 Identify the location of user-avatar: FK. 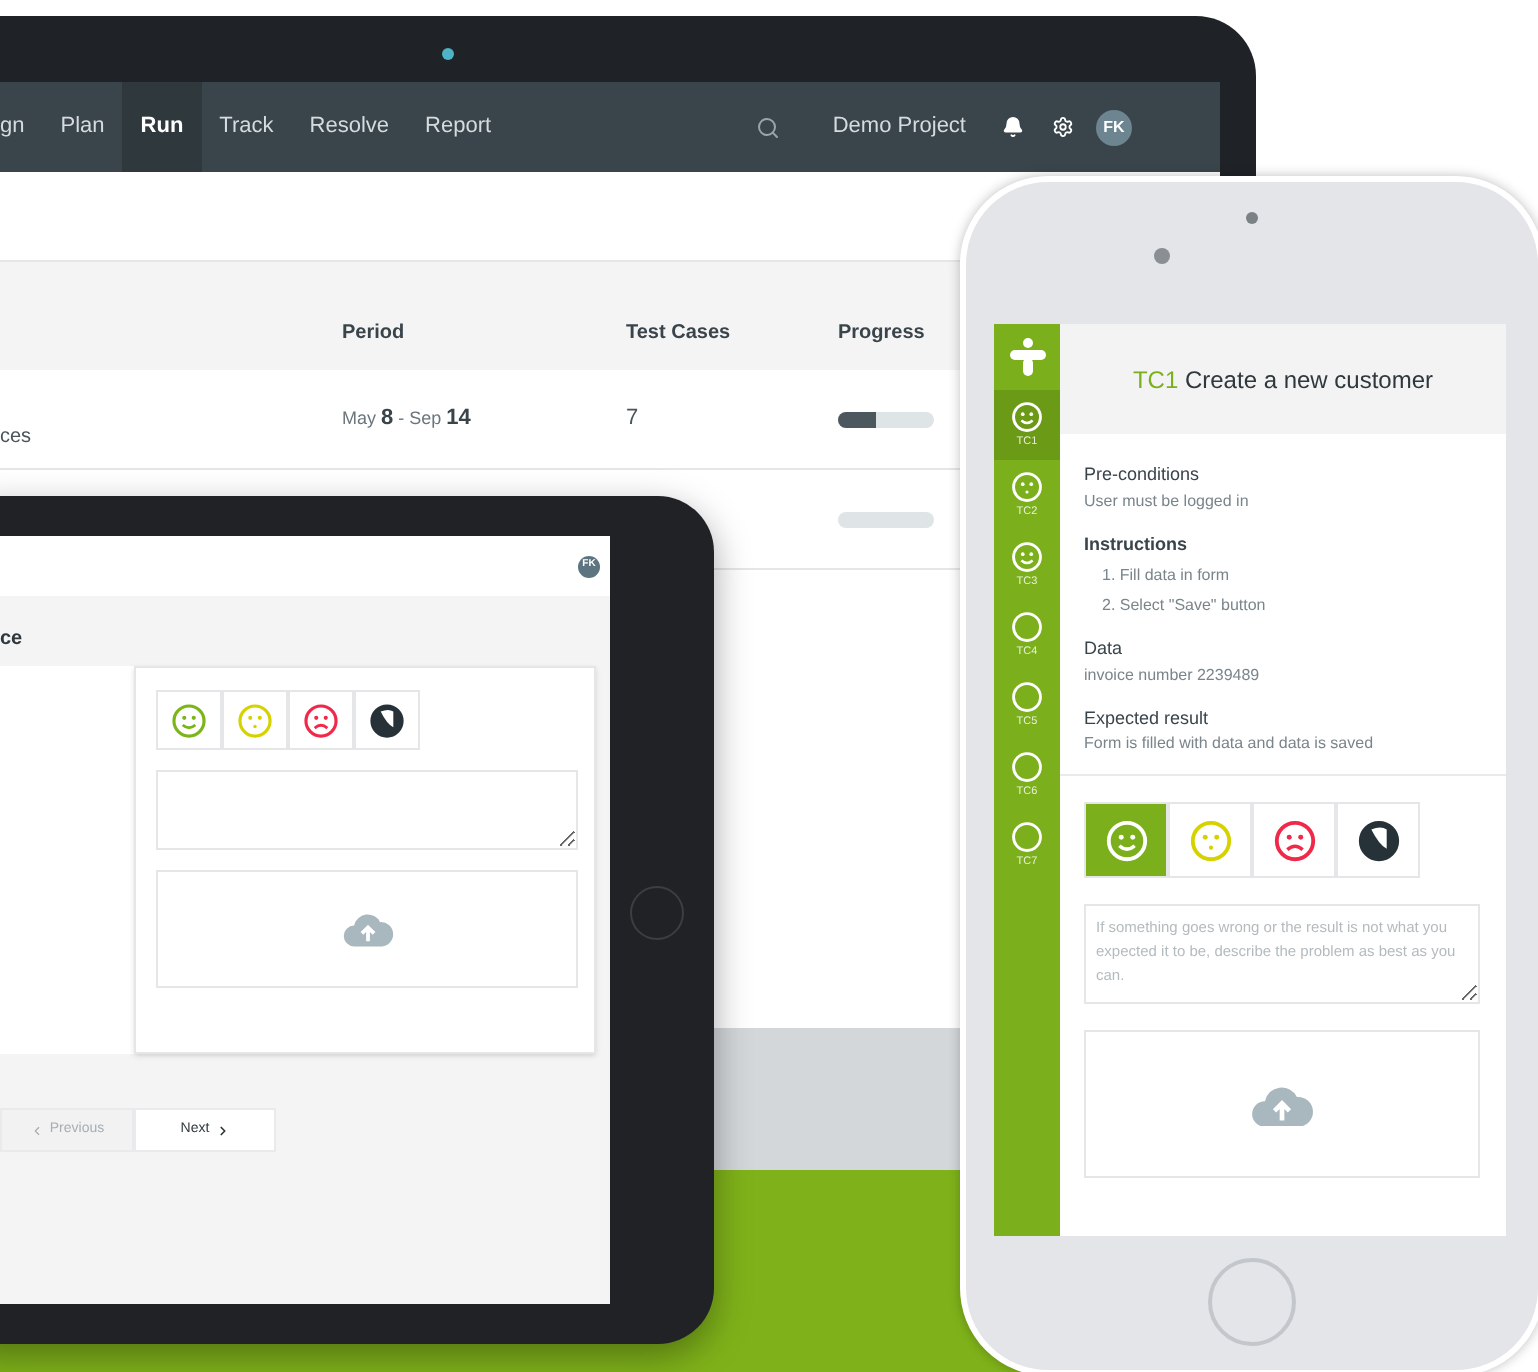
(1114, 127).